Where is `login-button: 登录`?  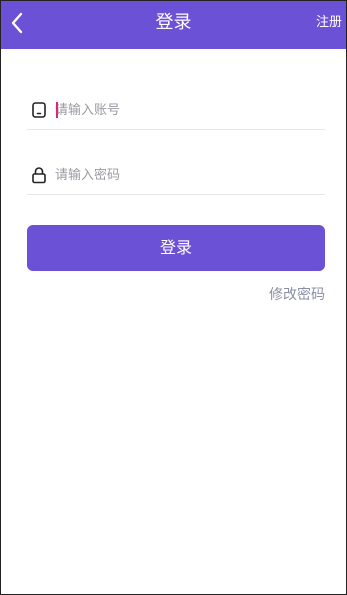 login-button: 登录 is located at coordinates (176, 248).